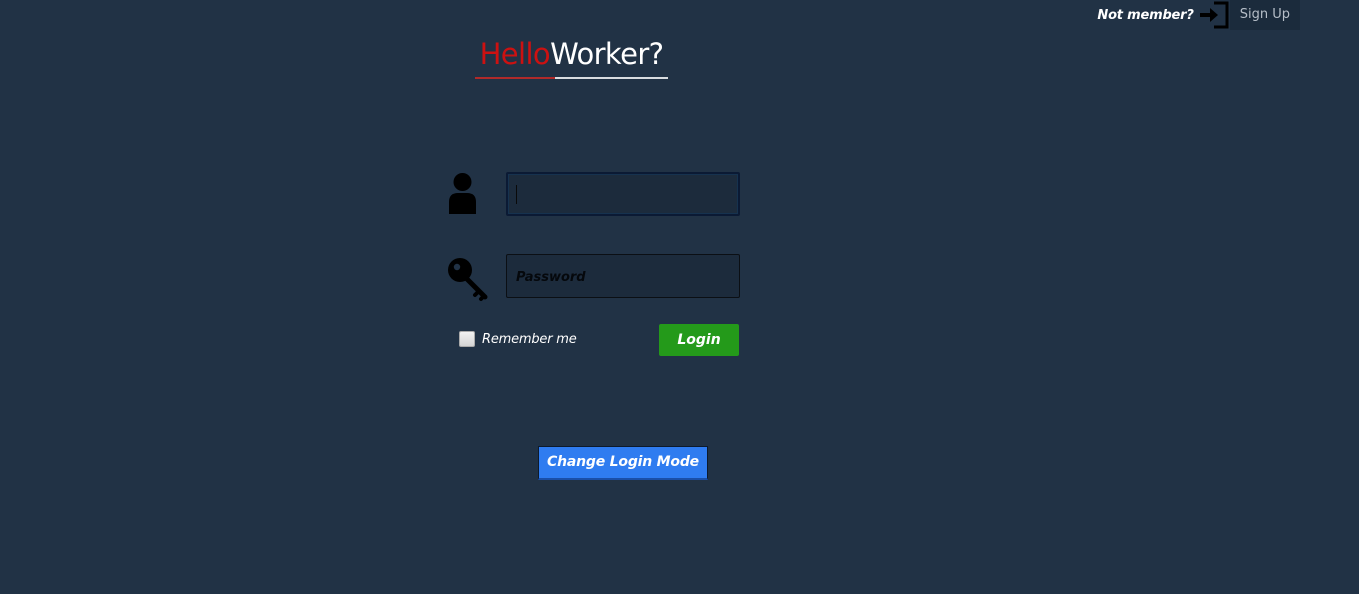  Describe the element at coordinates (623, 276) in the screenshot. I see `password-input: Password` at that location.